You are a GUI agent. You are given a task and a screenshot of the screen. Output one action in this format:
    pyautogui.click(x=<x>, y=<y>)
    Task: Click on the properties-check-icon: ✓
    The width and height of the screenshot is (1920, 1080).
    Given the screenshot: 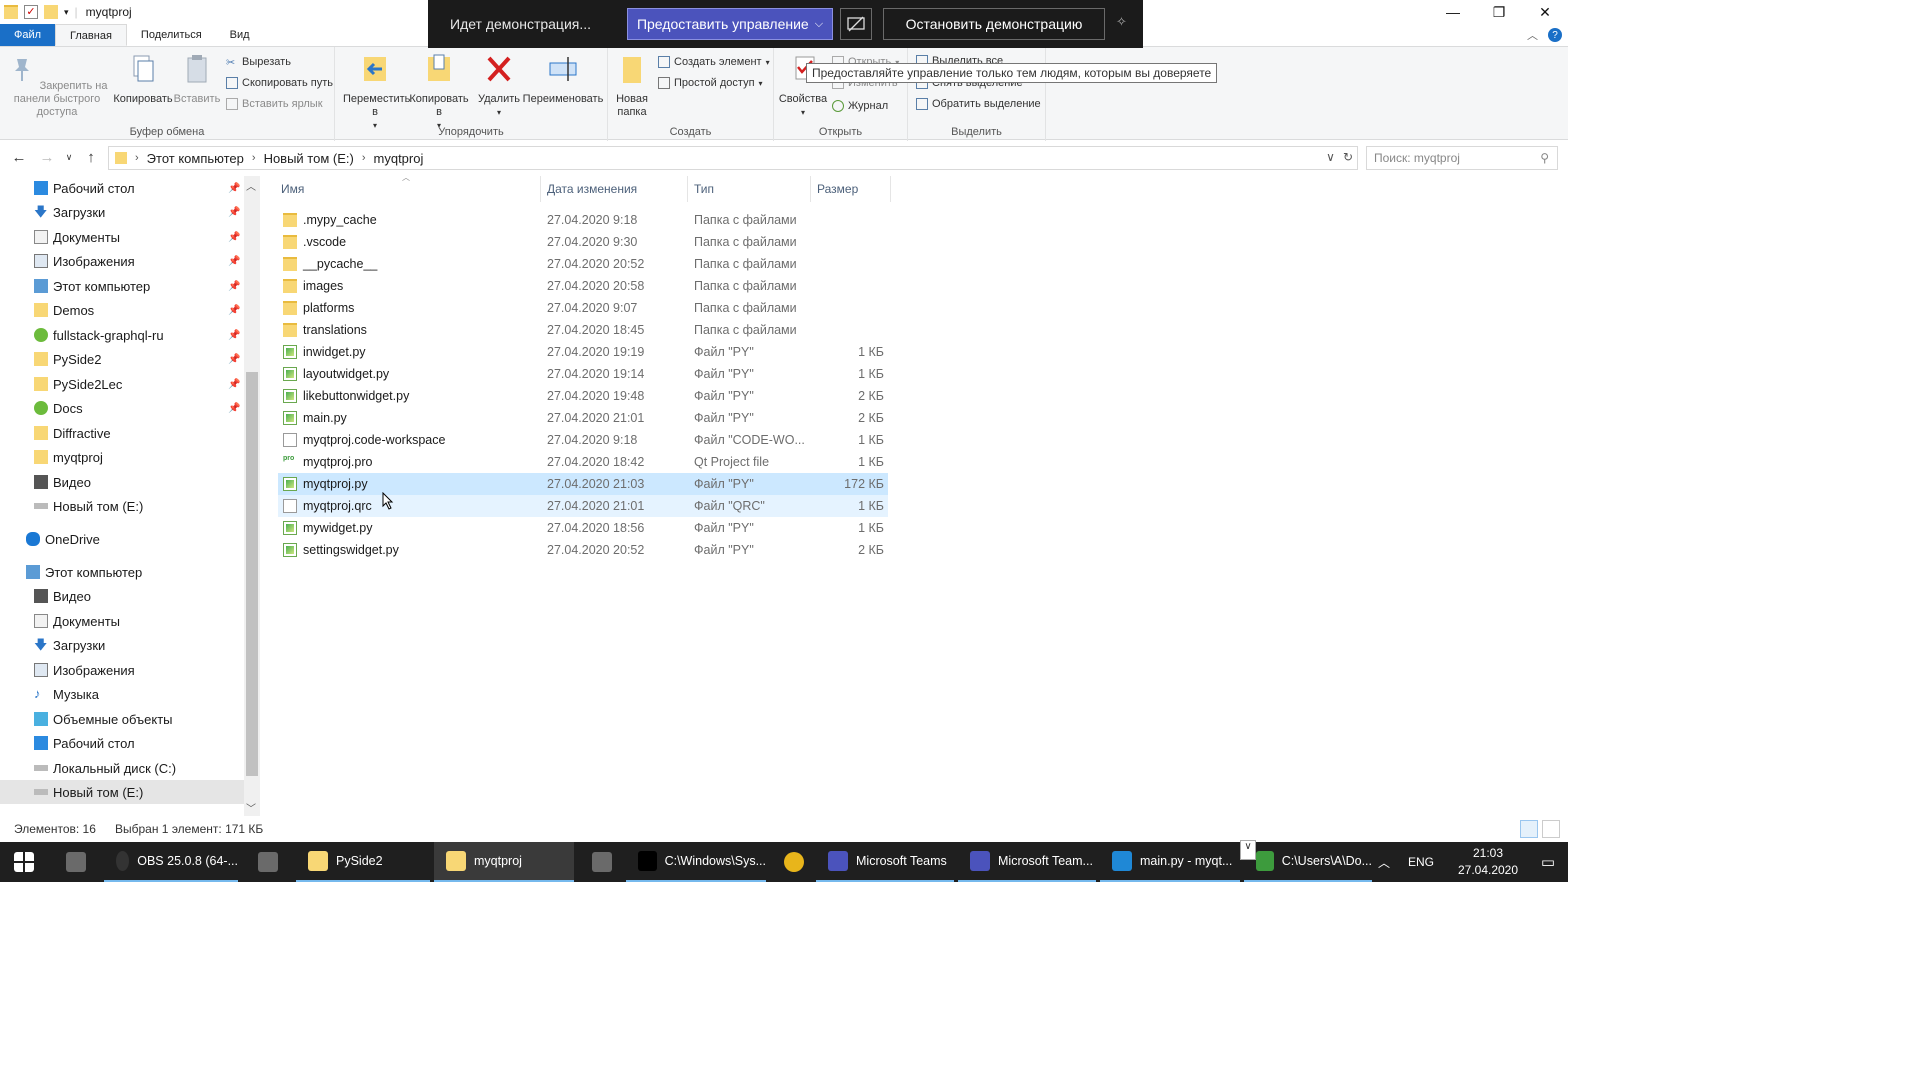 What is the action you would take?
    pyautogui.click(x=31, y=12)
    